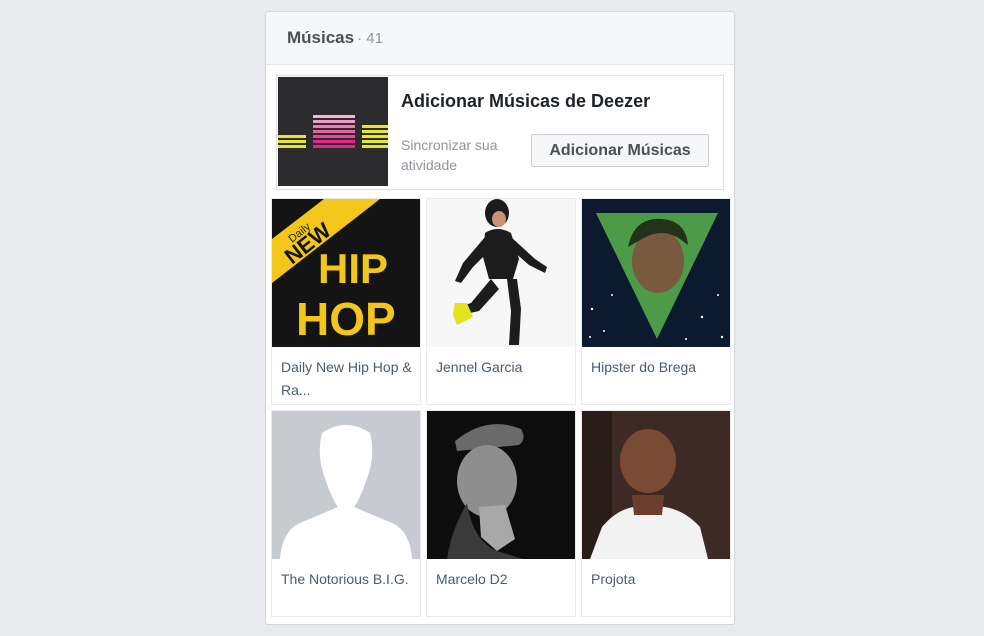 Image resolution: width=984 pixels, height=636 pixels. Describe the element at coordinates (500, 38) in the screenshot. I see `panel-header: Músicas · 41` at that location.